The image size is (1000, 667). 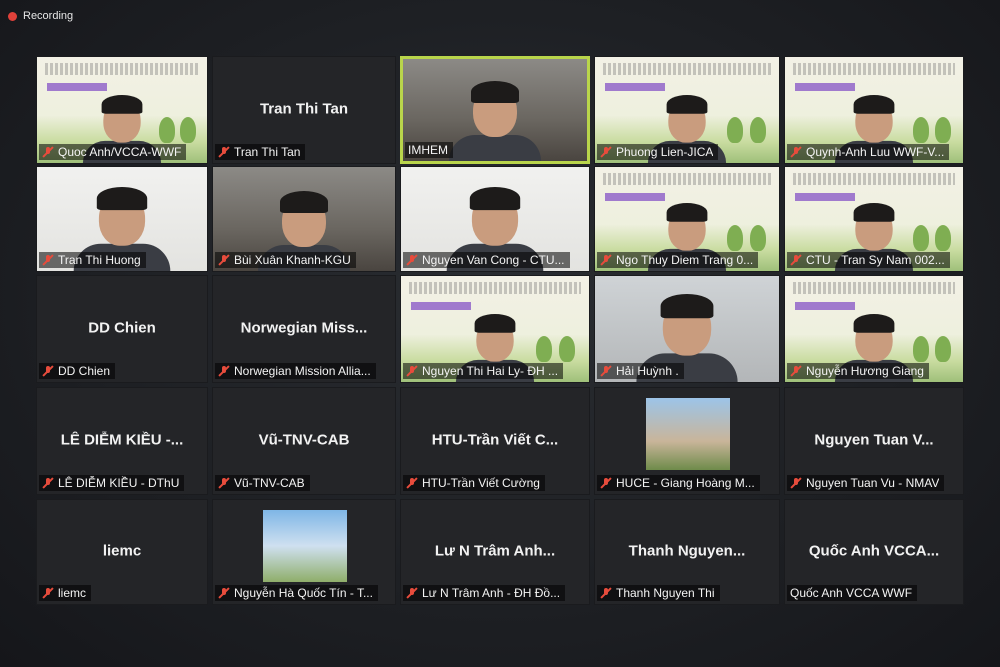 I want to click on participant-name-label: LÊ DIỄM KIỀU - DThU, so click(x=112, y=483).